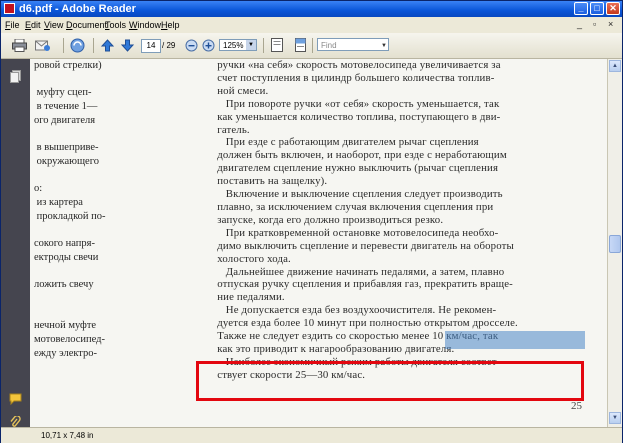 This screenshot has height=443, width=623. I want to click on previous-page-icon, so click(107, 45).